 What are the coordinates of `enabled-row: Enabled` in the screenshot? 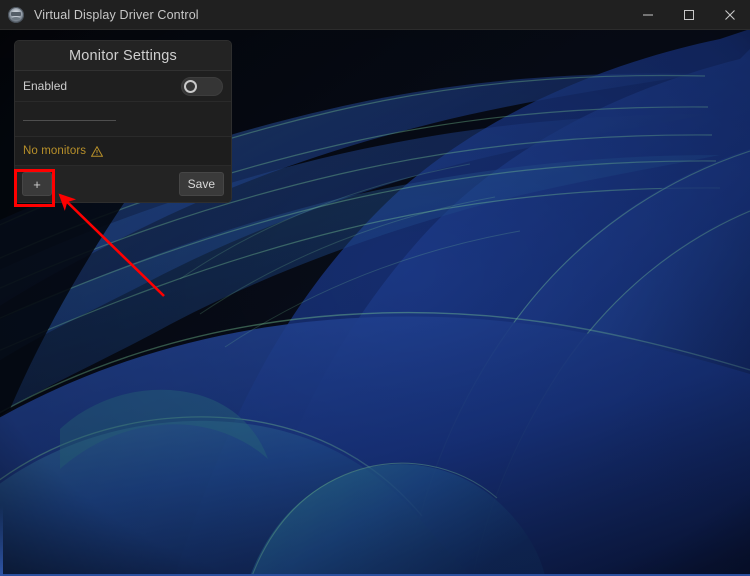 It's located at (123, 86).